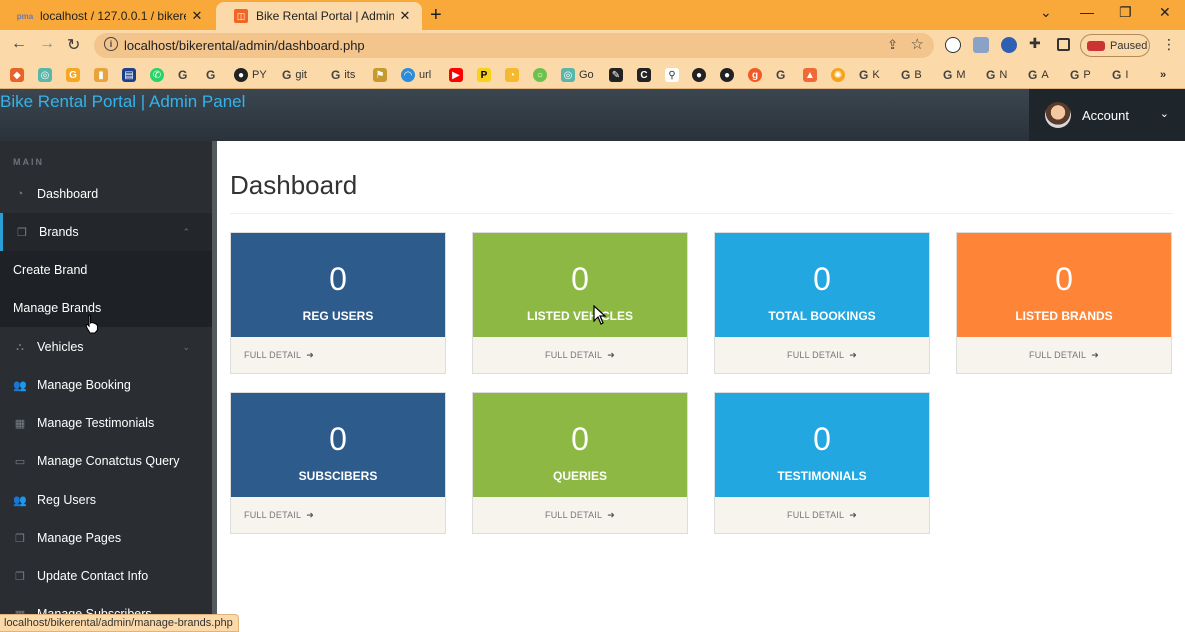  I want to click on profile-paused-button: Paused, so click(1115, 45).